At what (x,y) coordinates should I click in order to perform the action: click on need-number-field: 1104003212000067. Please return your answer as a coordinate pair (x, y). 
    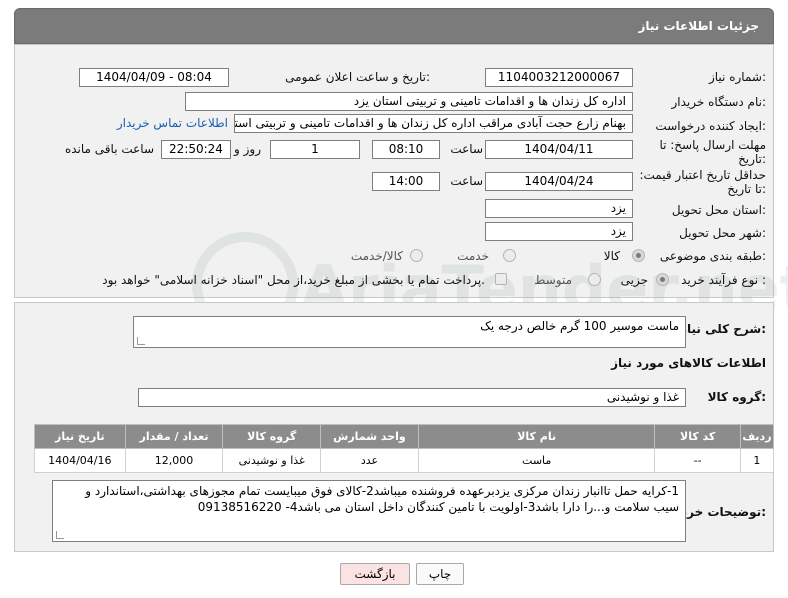
    Looking at the image, I should click on (559, 77).